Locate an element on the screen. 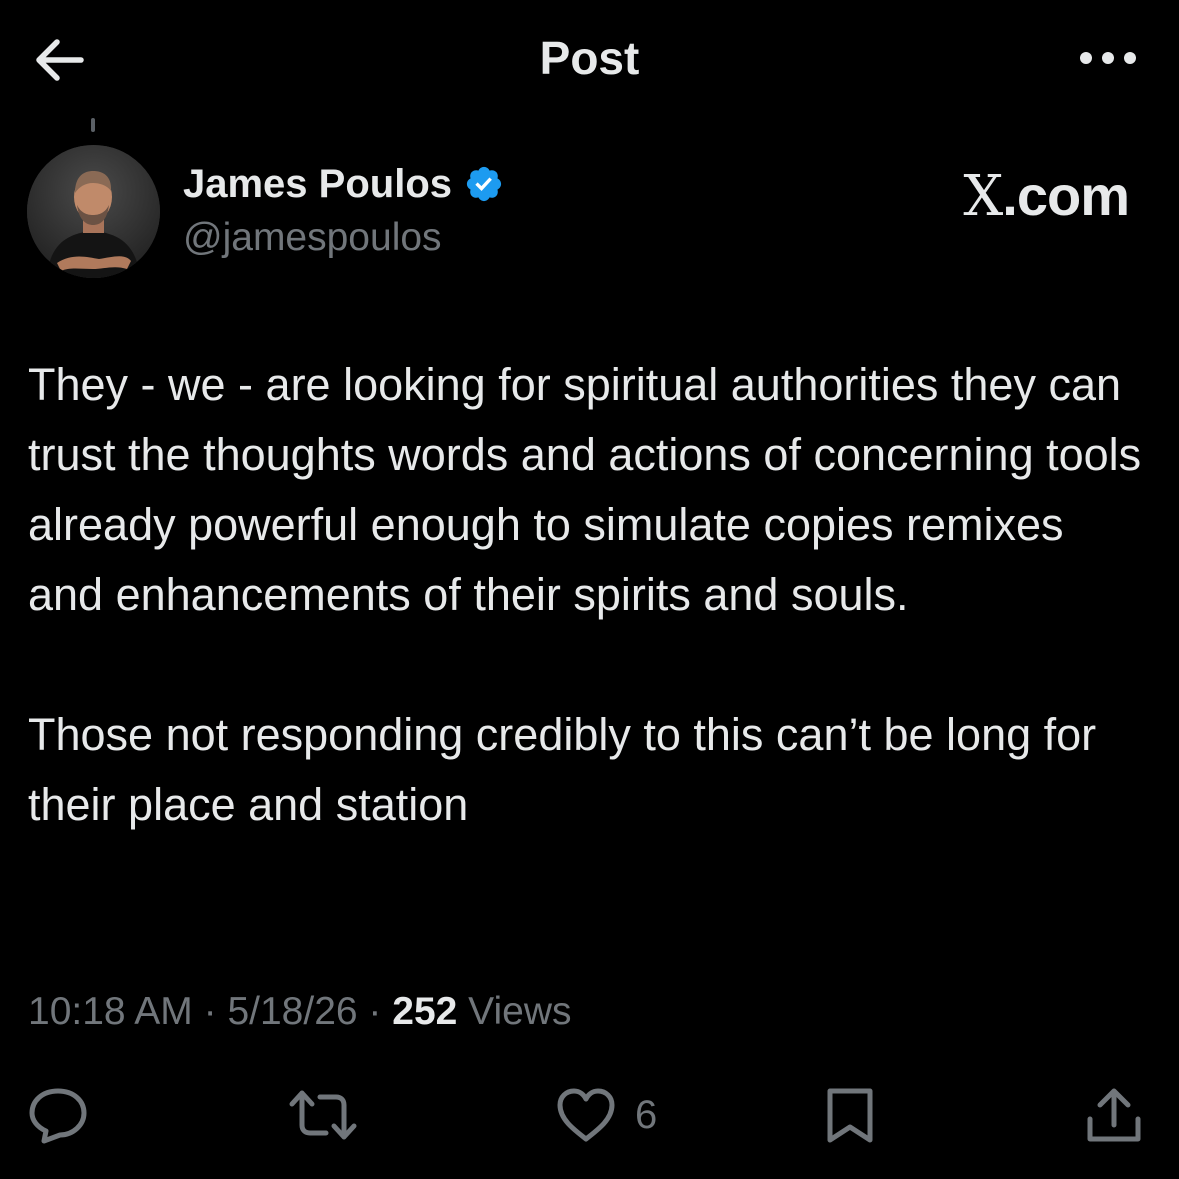 The image size is (1179, 1179). more-horizontal-icon is located at coordinates (1108, 58).